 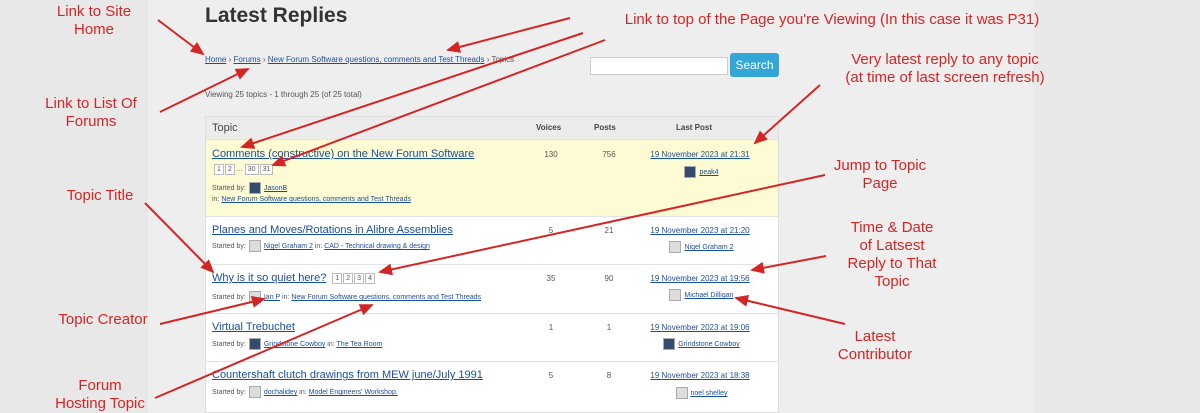 What do you see at coordinates (602, 225) in the screenshot?
I see `arrow-to-page-jump` at bounding box center [602, 225].